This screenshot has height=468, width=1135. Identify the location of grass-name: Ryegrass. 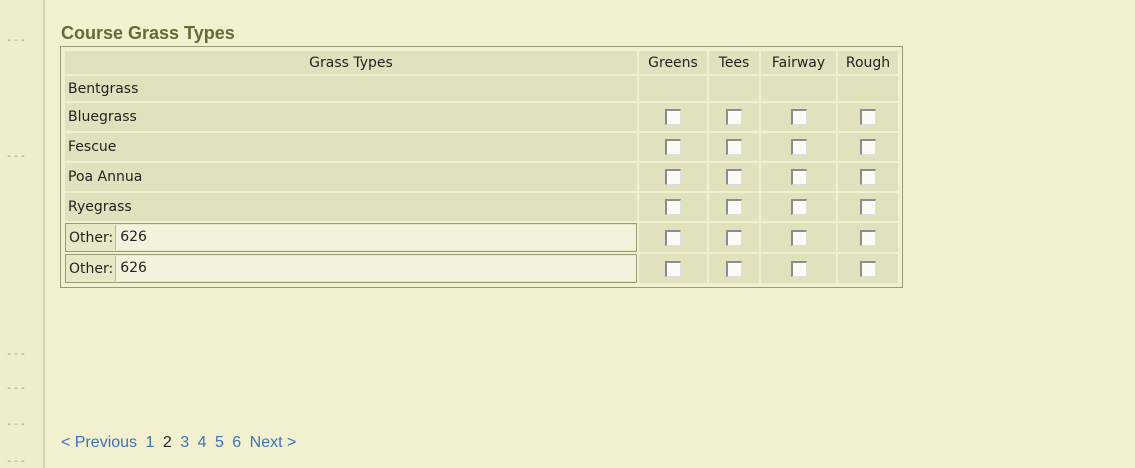
(351, 207).